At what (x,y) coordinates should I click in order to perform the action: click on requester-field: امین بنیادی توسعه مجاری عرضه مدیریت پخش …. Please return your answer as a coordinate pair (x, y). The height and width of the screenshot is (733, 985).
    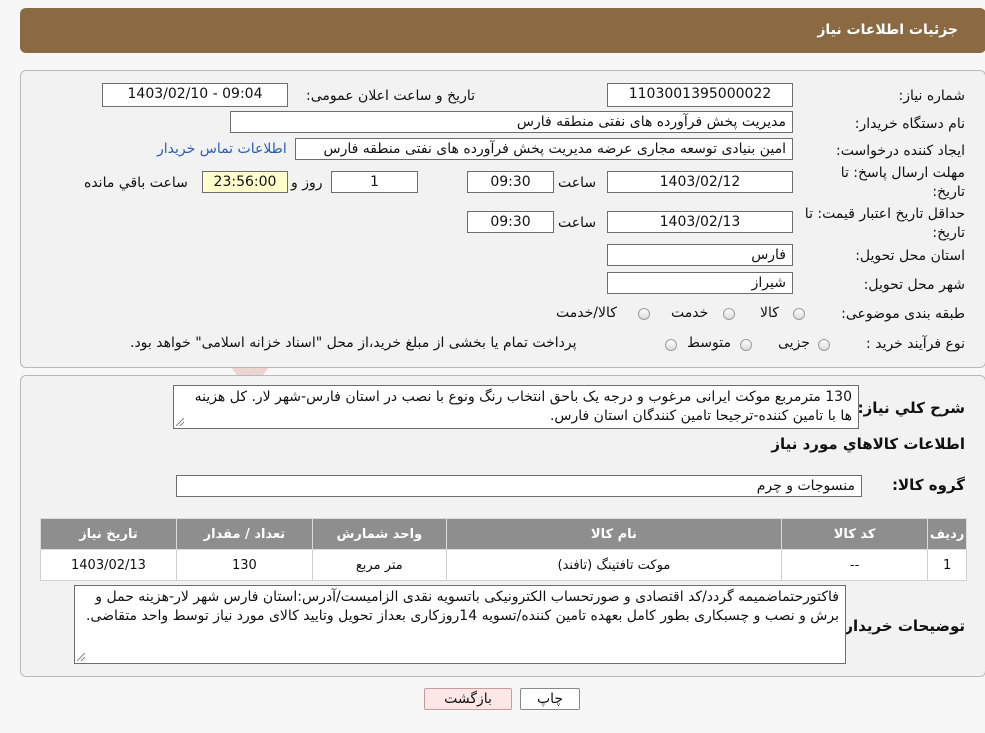
    Looking at the image, I should click on (544, 149).